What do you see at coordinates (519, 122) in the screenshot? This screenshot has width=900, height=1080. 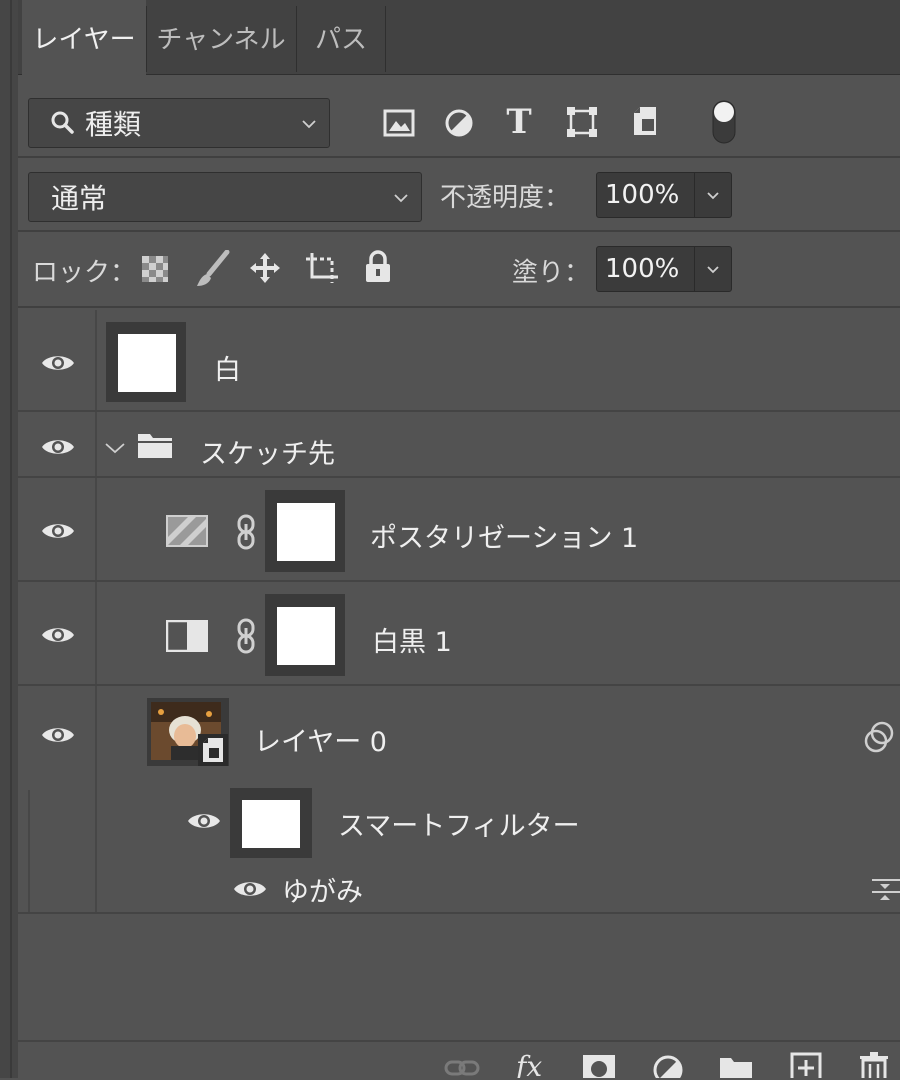 I see `type-icon: T` at bounding box center [519, 122].